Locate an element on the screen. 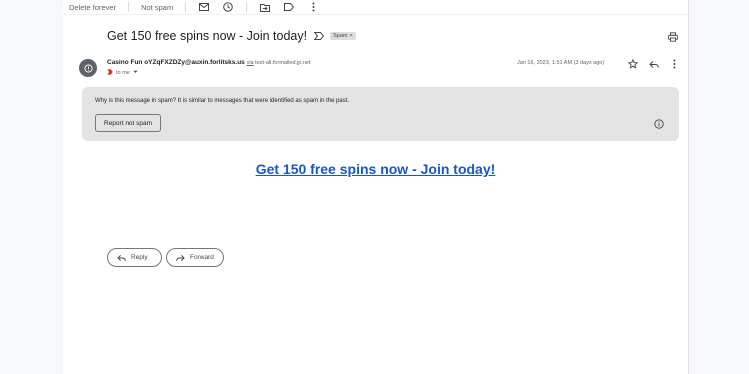  via-link: via is located at coordinates (250, 63).